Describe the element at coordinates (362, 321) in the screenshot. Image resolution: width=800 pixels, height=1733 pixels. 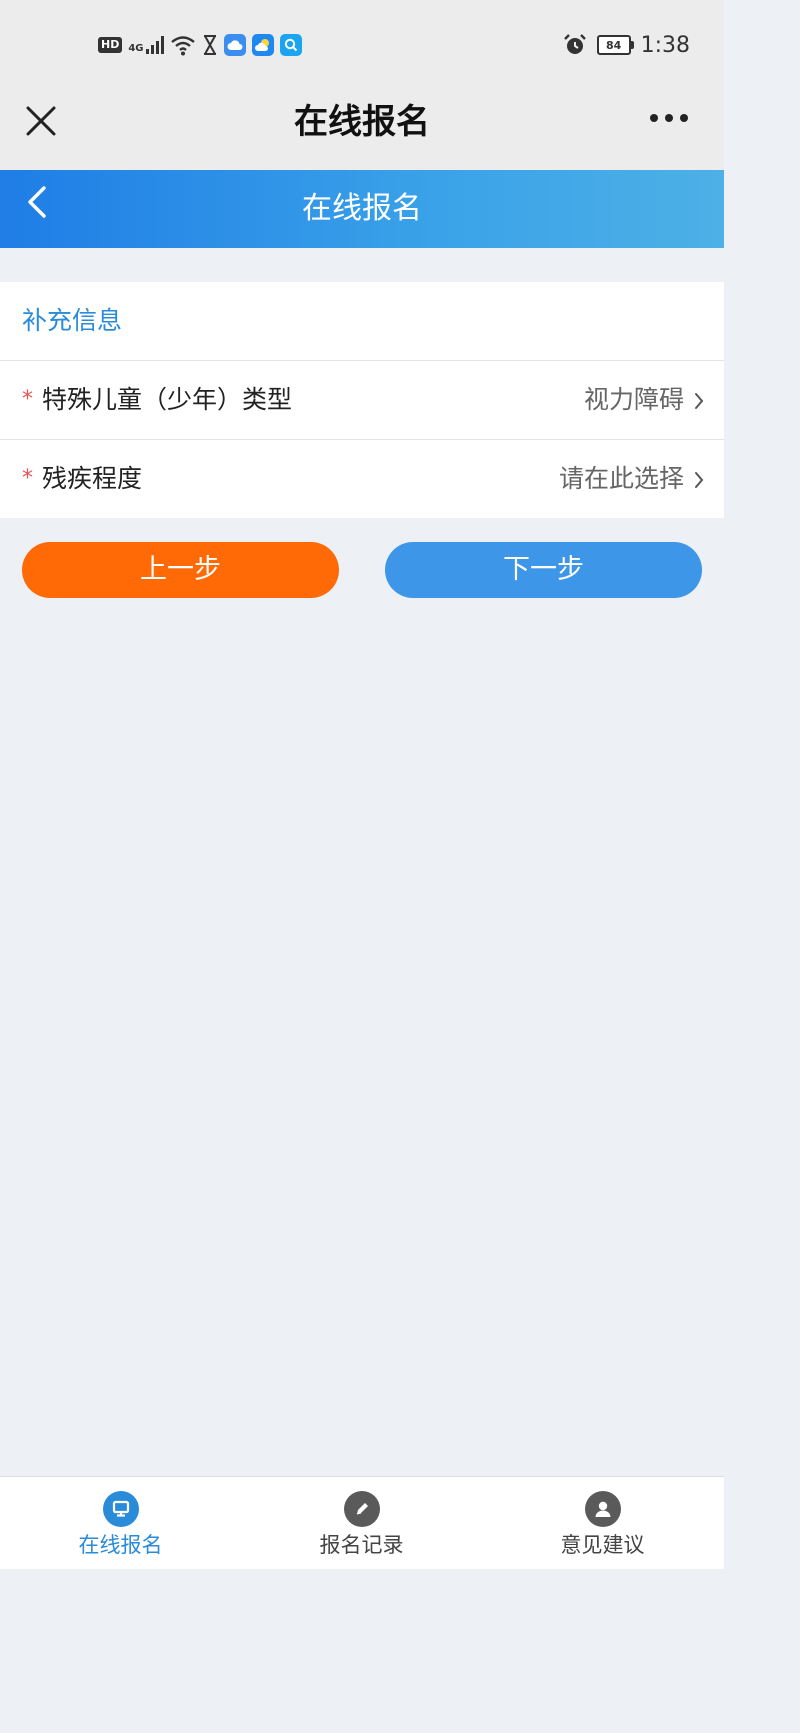
I see `section-title: 补充信息` at that location.